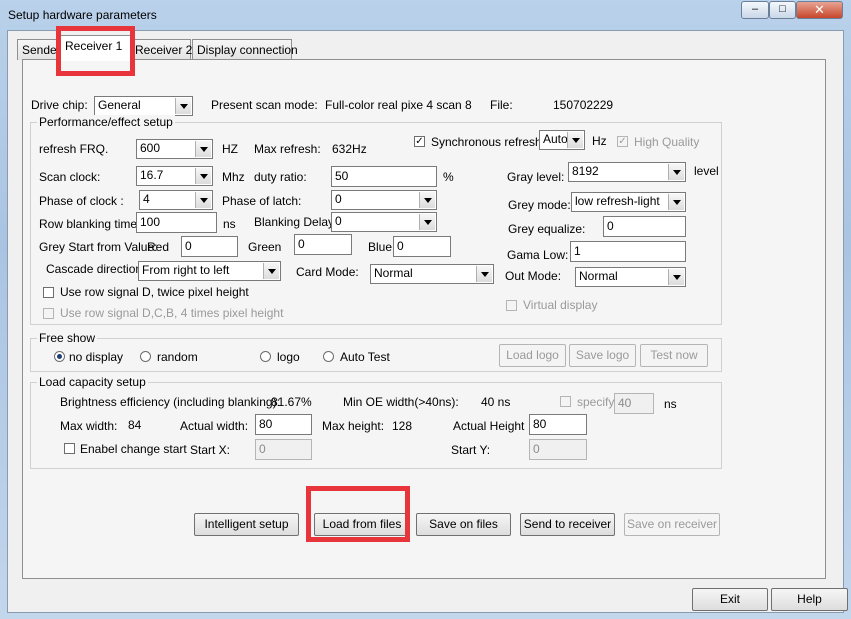 This screenshot has width=851, height=619. What do you see at coordinates (152, 175) in the screenshot?
I see `scan-clock-value: 16.7` at bounding box center [152, 175].